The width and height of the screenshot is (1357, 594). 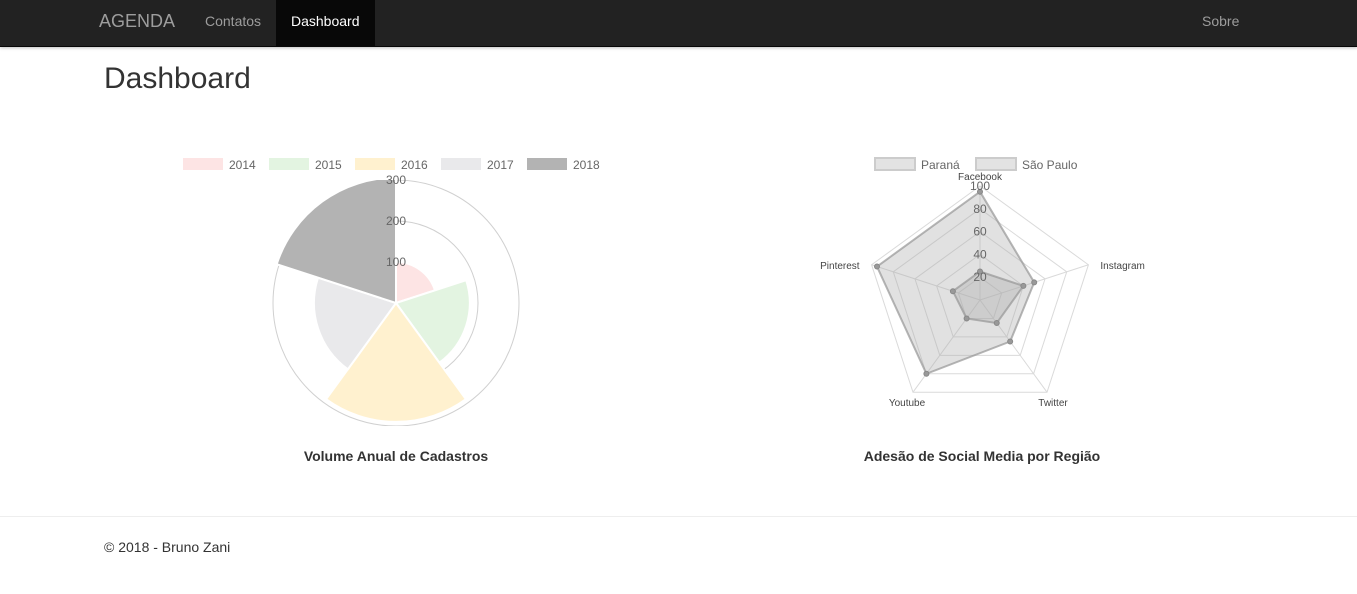 What do you see at coordinates (678, 516) in the screenshot?
I see `footer-divider` at bounding box center [678, 516].